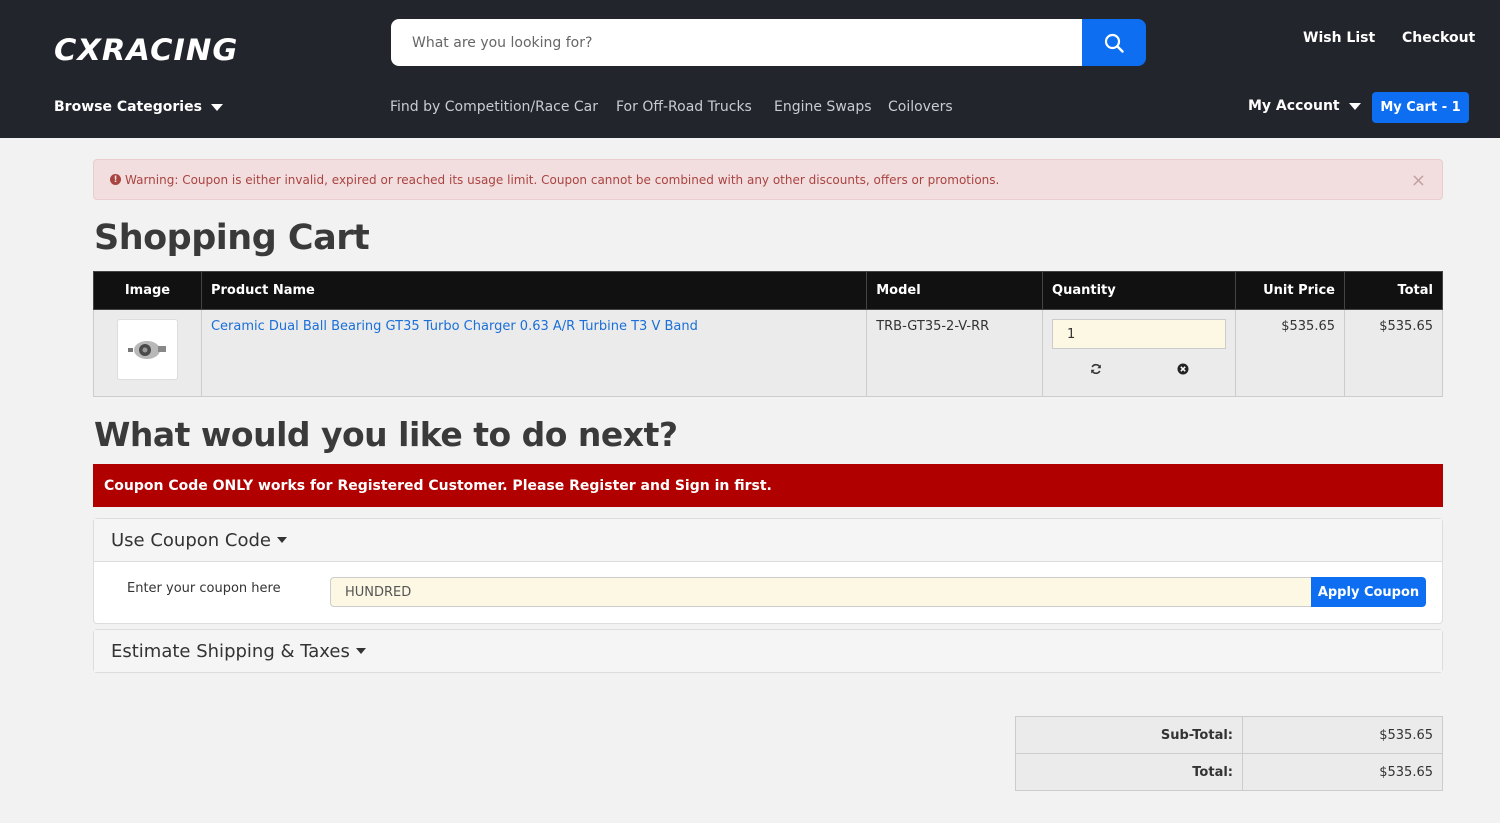 Image resolution: width=1500 pixels, height=823 pixels. I want to click on brand-logo: CXRACING, so click(146, 50).